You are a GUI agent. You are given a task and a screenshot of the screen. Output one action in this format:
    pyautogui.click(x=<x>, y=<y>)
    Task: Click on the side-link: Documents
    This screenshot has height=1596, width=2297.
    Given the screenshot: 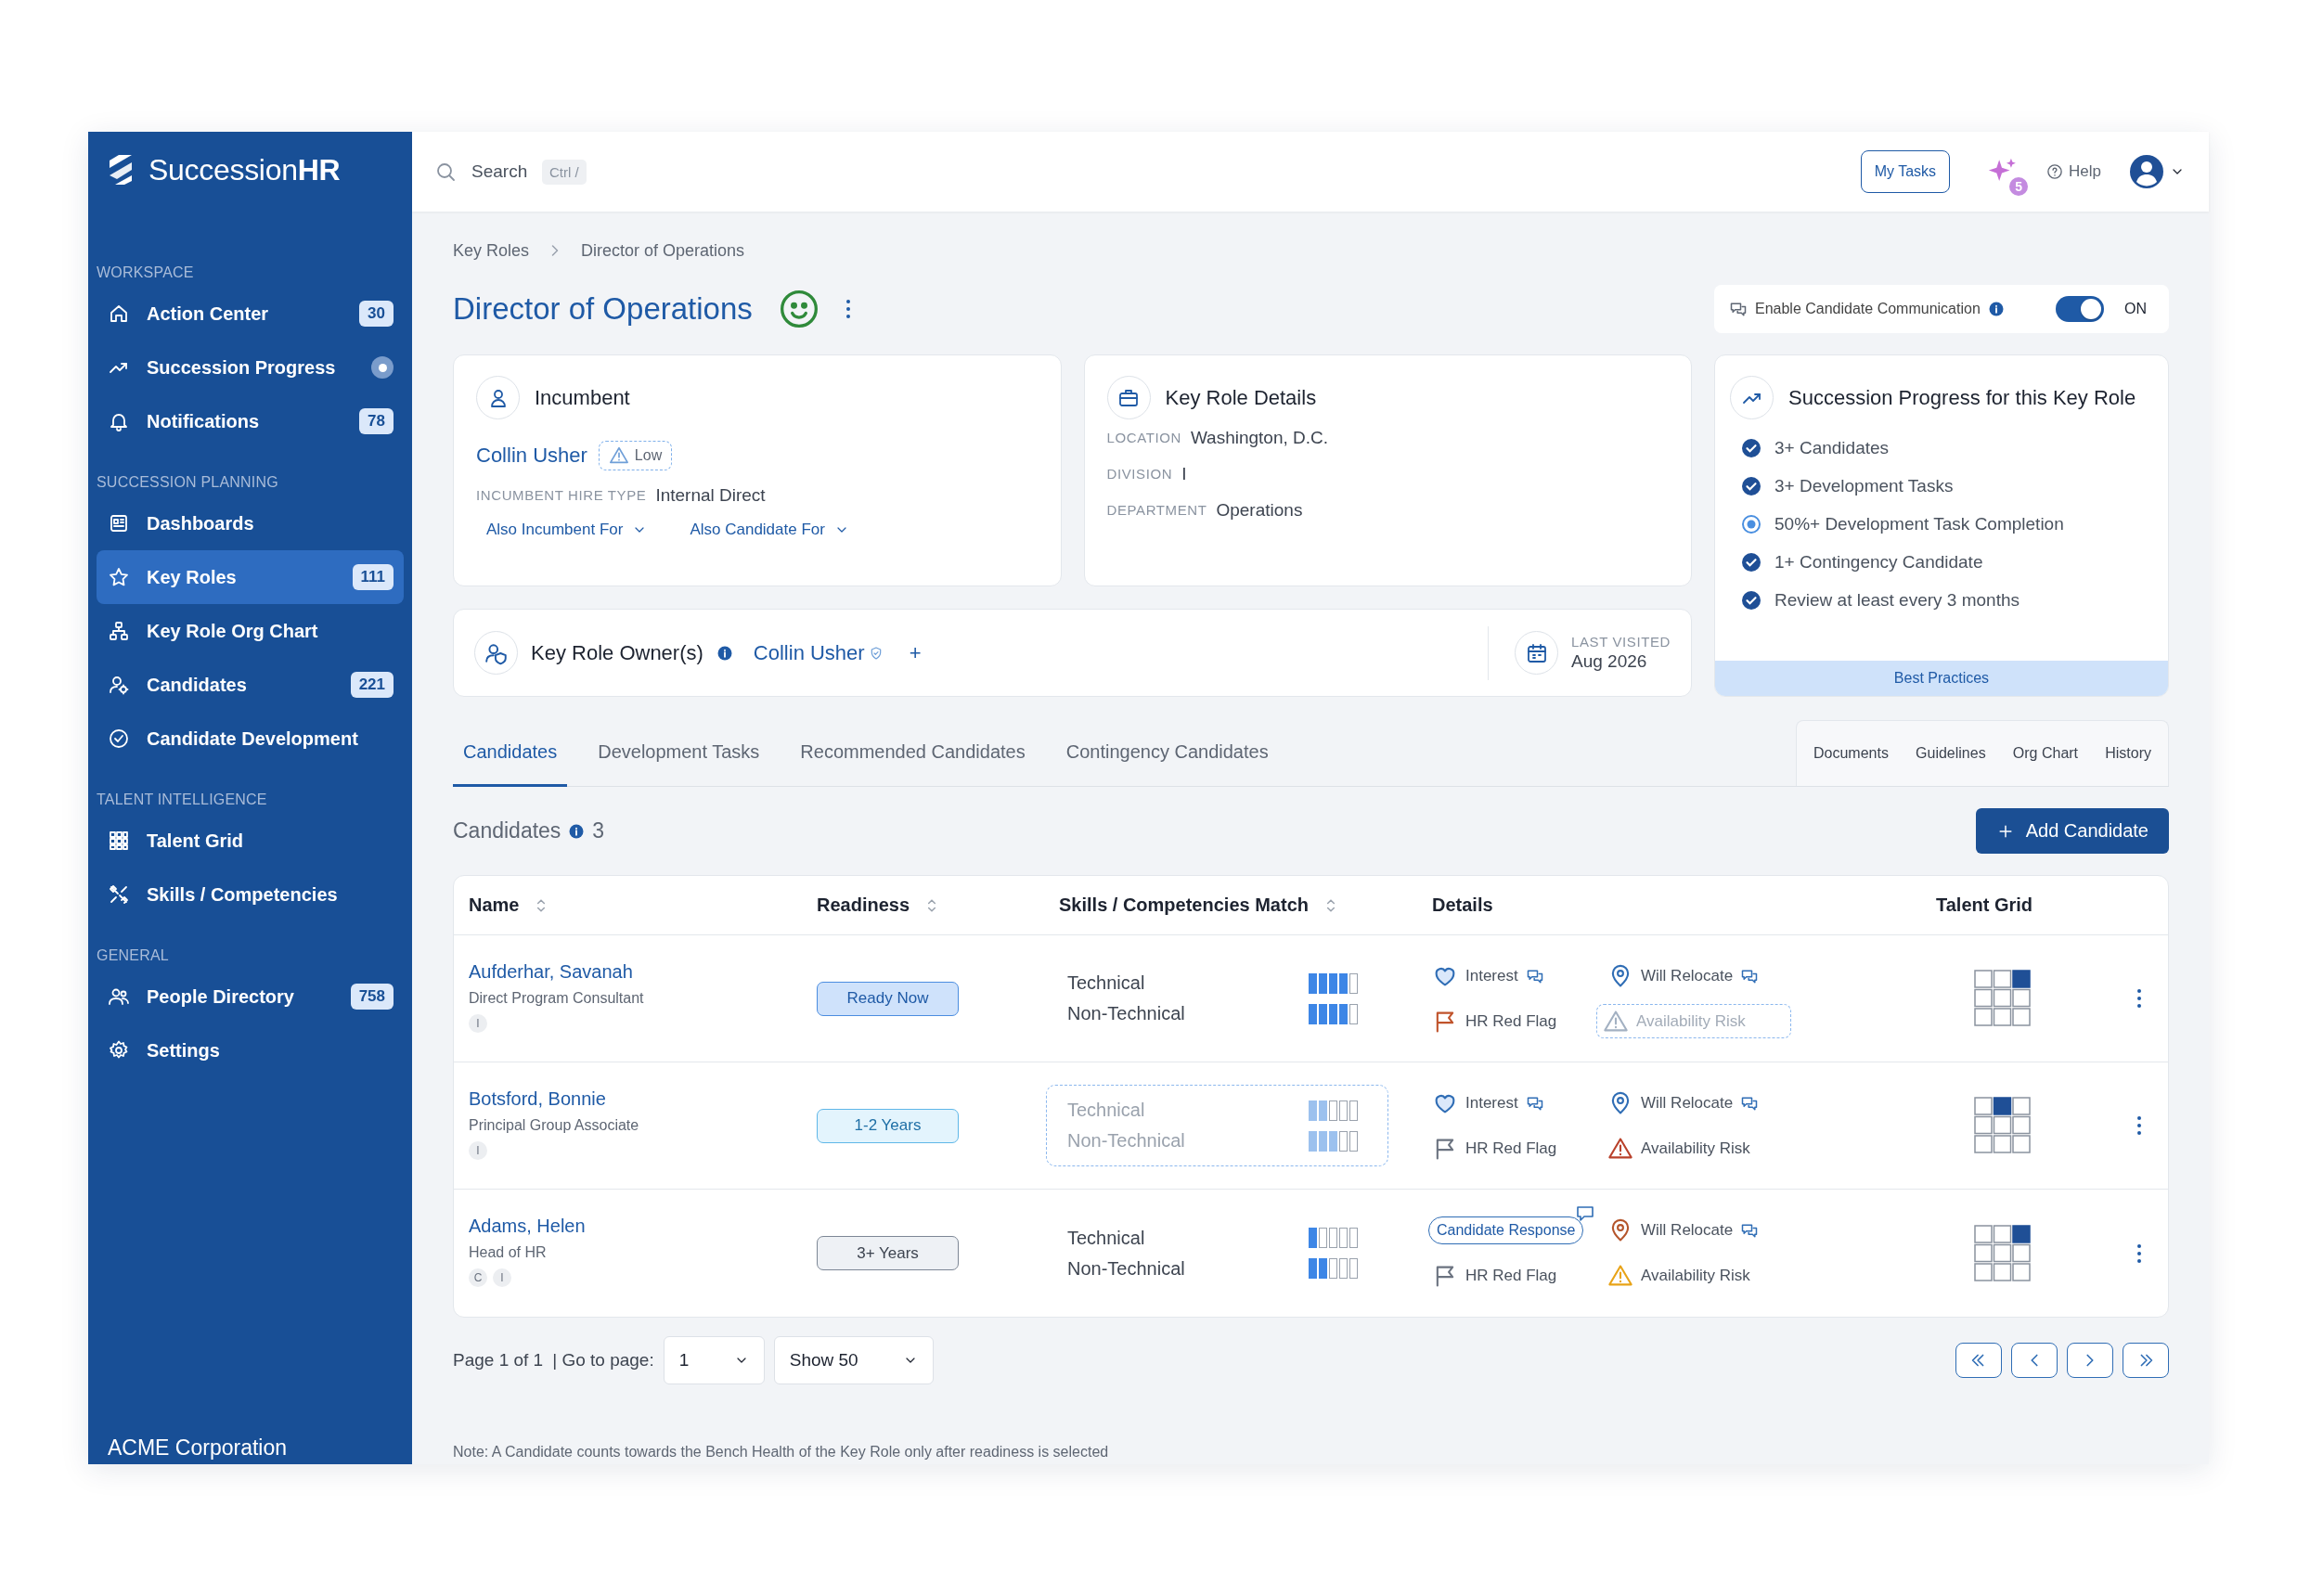 What is the action you would take?
    pyautogui.click(x=1851, y=754)
    